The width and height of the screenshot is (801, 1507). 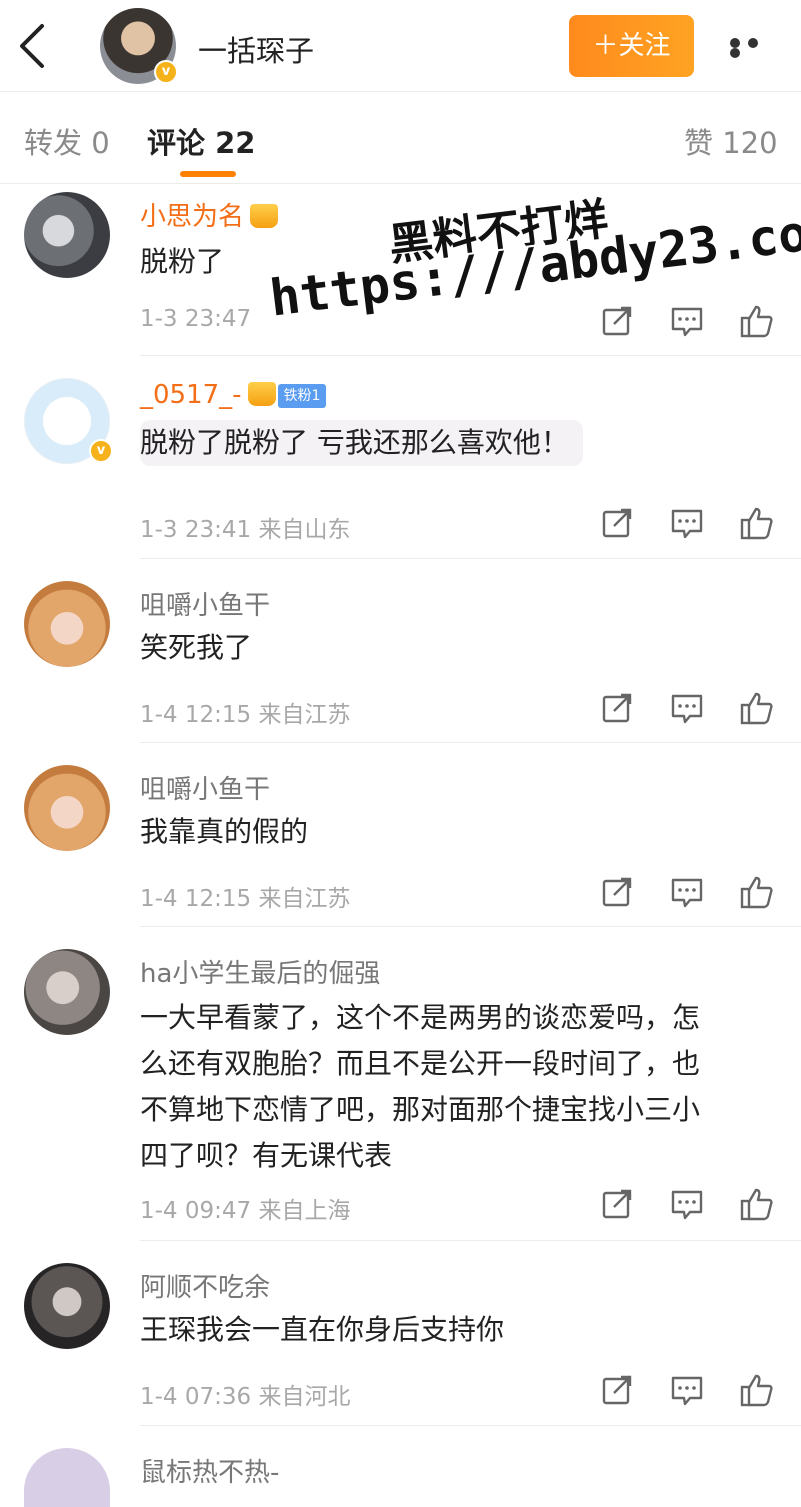 I want to click on comment-meta: 1-4 07:36 来自河北, so click(x=245, y=1397).